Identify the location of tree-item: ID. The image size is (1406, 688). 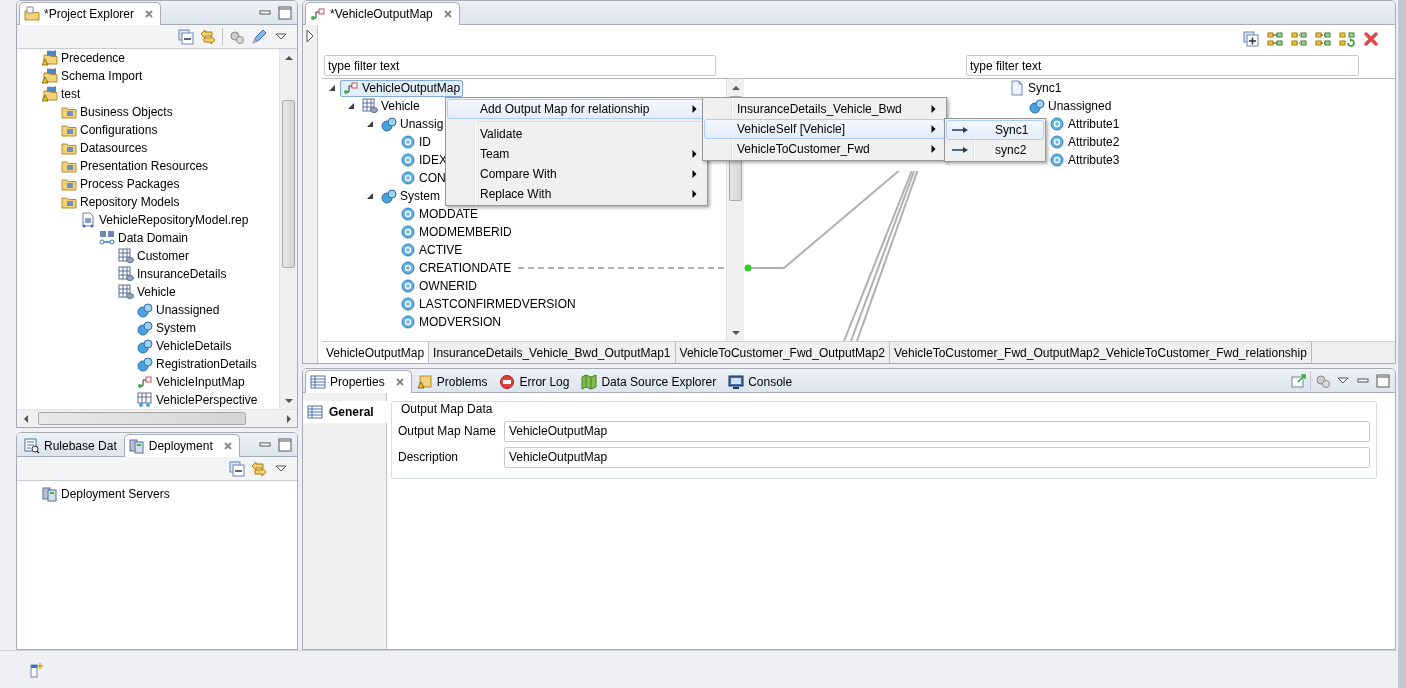
(415, 142).